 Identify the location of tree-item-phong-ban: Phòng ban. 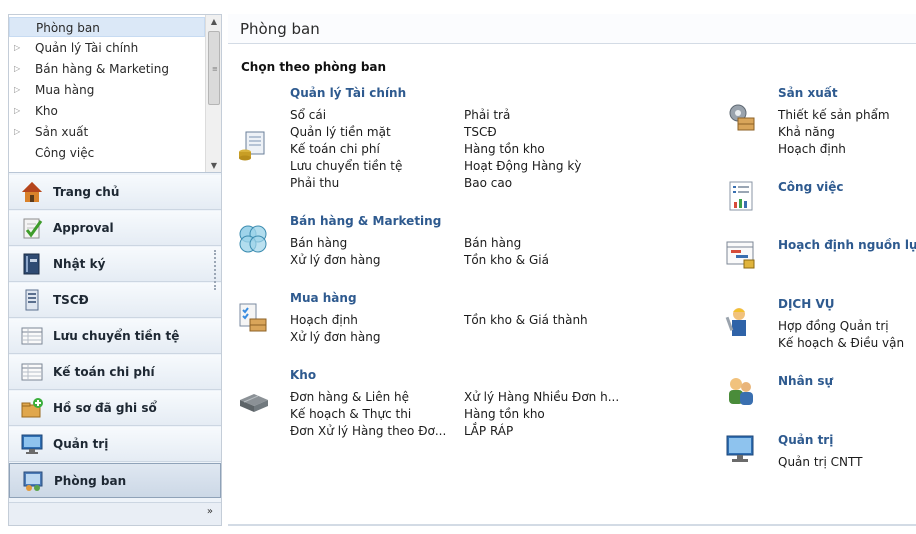
(107, 27).